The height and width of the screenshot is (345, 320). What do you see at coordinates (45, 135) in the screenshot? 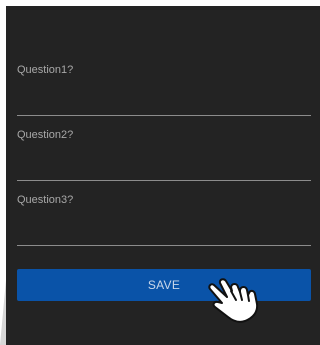
I see `question2-label: Question2?` at bounding box center [45, 135].